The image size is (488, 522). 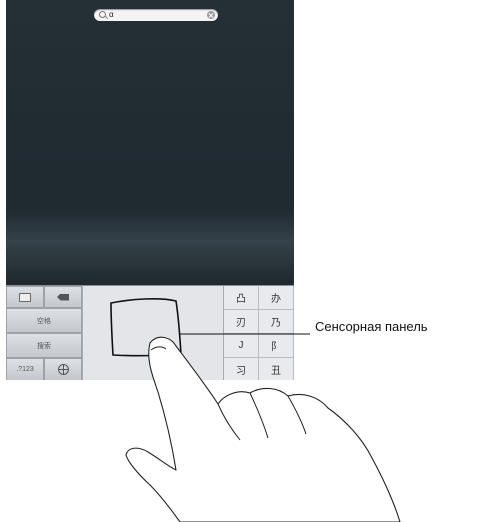 I want to click on search-field: α, so click(x=156, y=15).